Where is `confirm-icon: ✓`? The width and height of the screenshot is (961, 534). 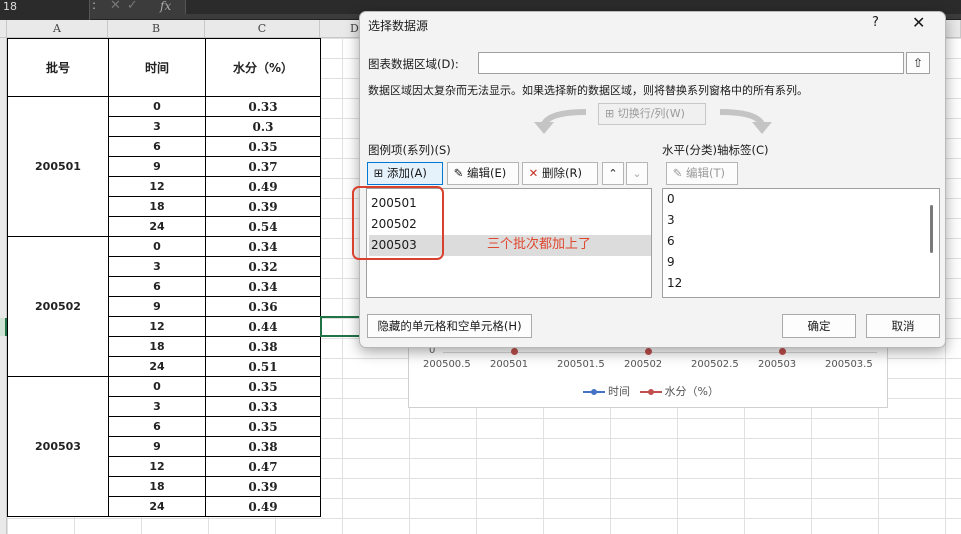 confirm-icon: ✓ is located at coordinates (135, 6).